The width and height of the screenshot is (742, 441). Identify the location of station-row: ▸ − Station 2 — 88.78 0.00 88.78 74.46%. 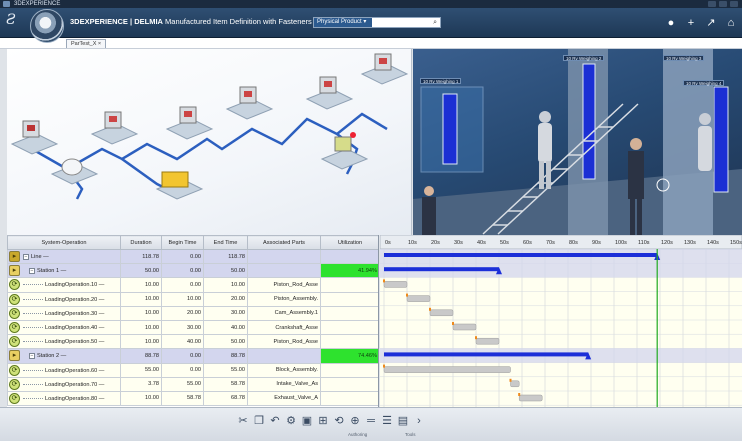
(192, 356).